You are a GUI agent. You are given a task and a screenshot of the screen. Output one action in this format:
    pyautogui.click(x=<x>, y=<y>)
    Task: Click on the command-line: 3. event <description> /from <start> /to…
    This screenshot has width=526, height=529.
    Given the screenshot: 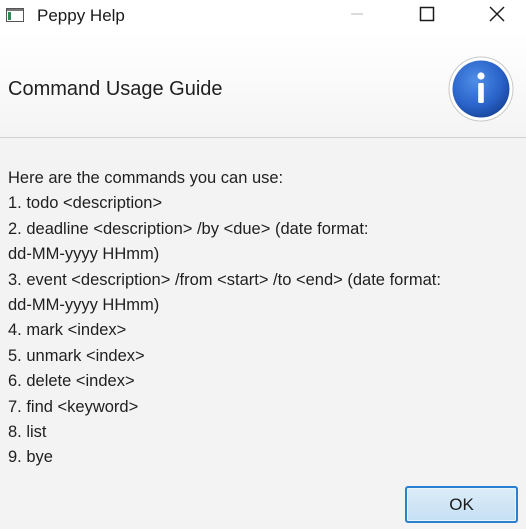 What is the action you would take?
    pyautogui.click(x=224, y=279)
    